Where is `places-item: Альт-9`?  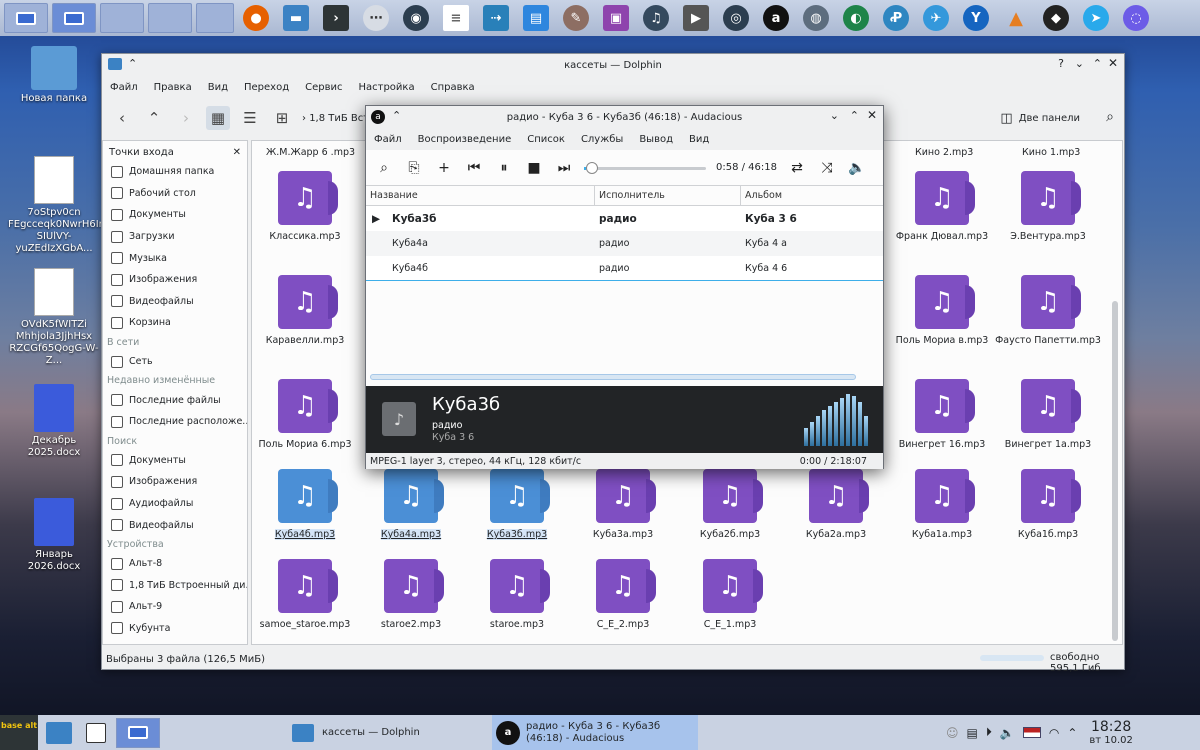
places-item: Альт-9 is located at coordinates (175, 607).